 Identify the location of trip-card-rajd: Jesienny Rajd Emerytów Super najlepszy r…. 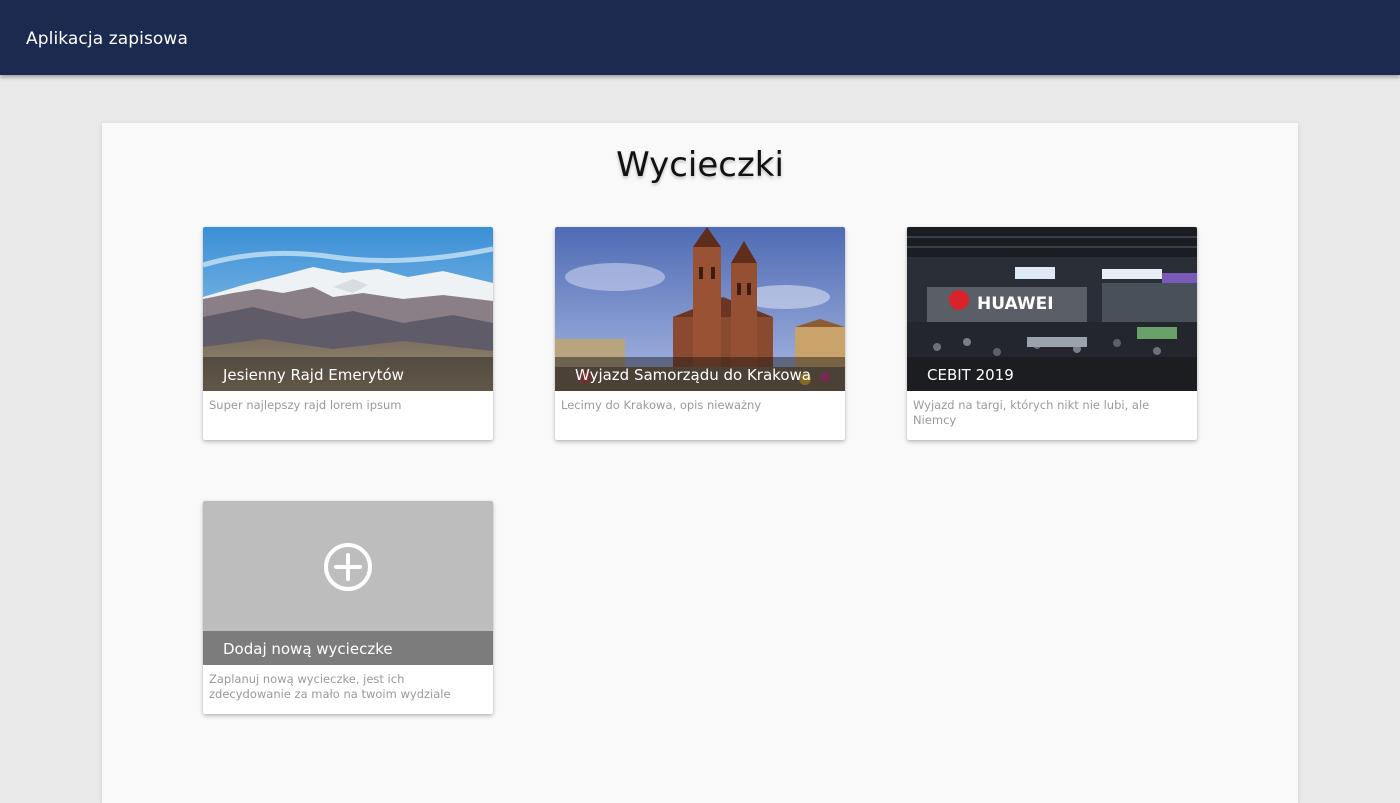
(348, 333).